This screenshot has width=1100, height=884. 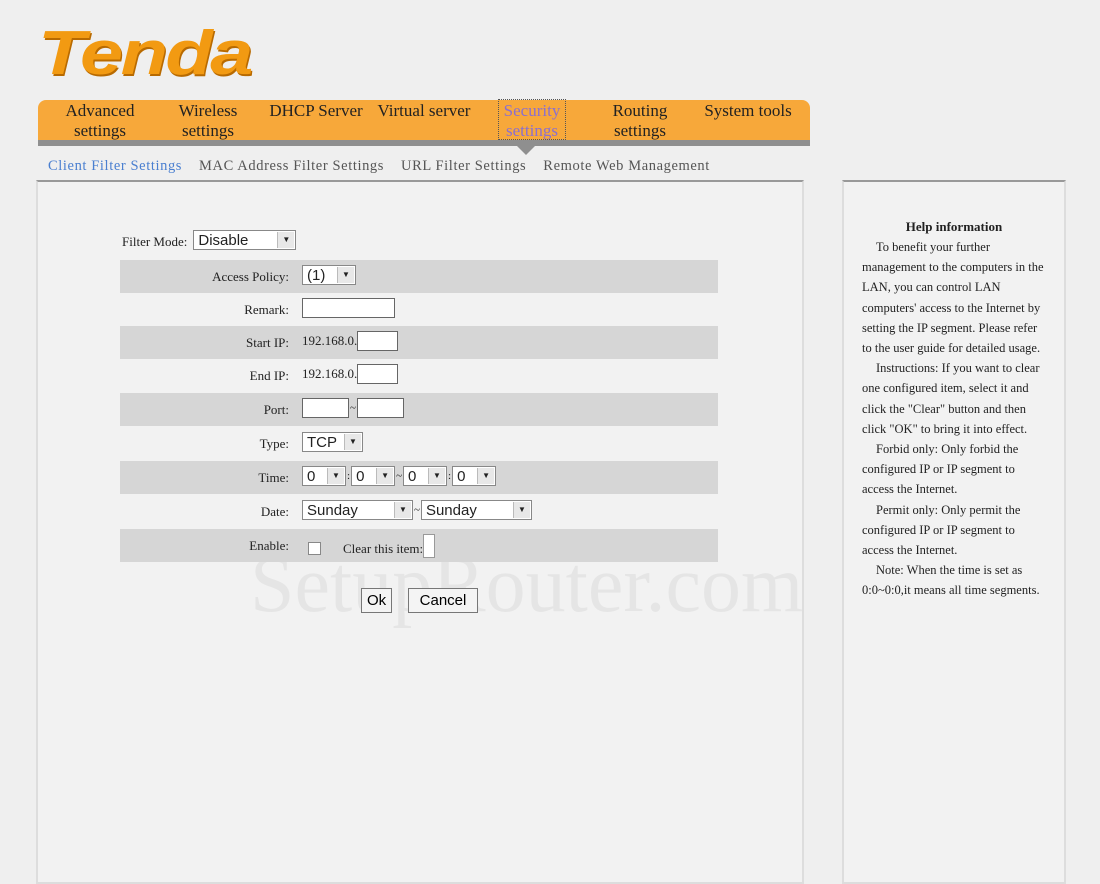 What do you see at coordinates (419, 443) in the screenshot?
I see `type-row: Type: TCP ▼` at bounding box center [419, 443].